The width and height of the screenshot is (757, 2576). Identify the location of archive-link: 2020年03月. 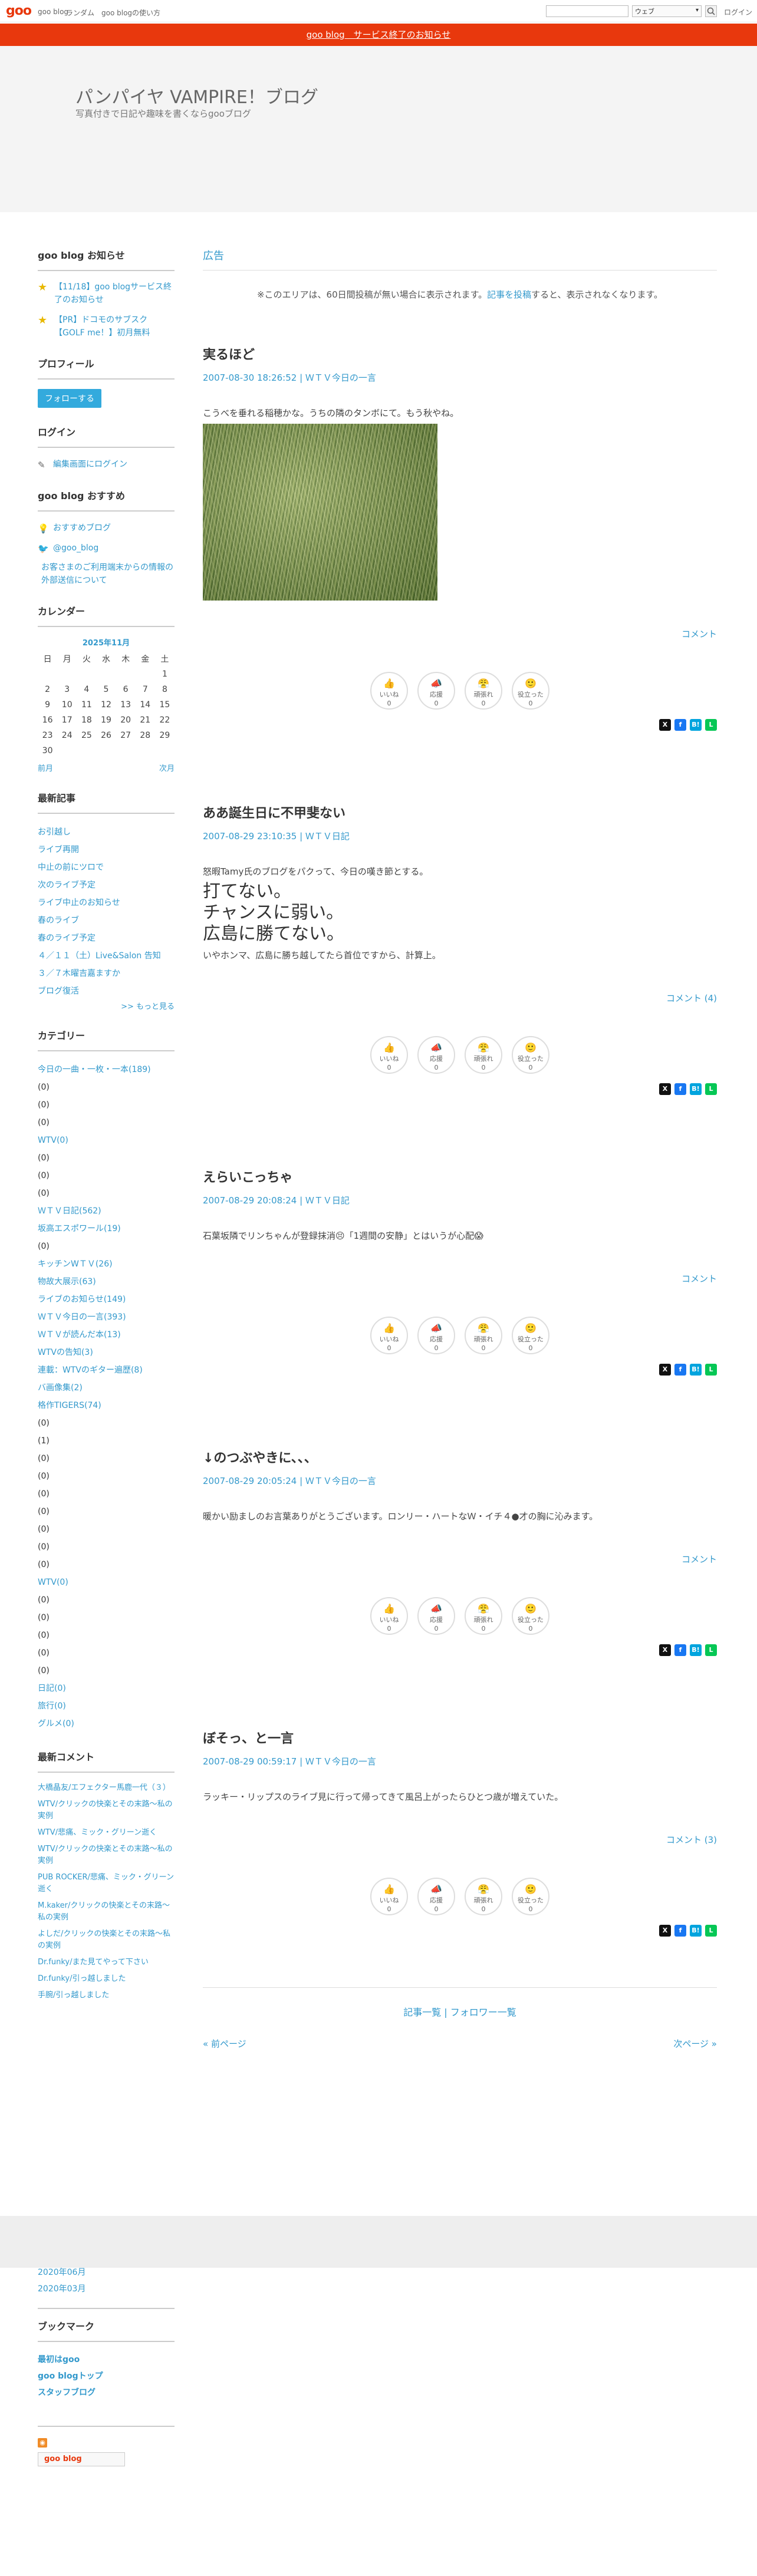
(107, 2289).